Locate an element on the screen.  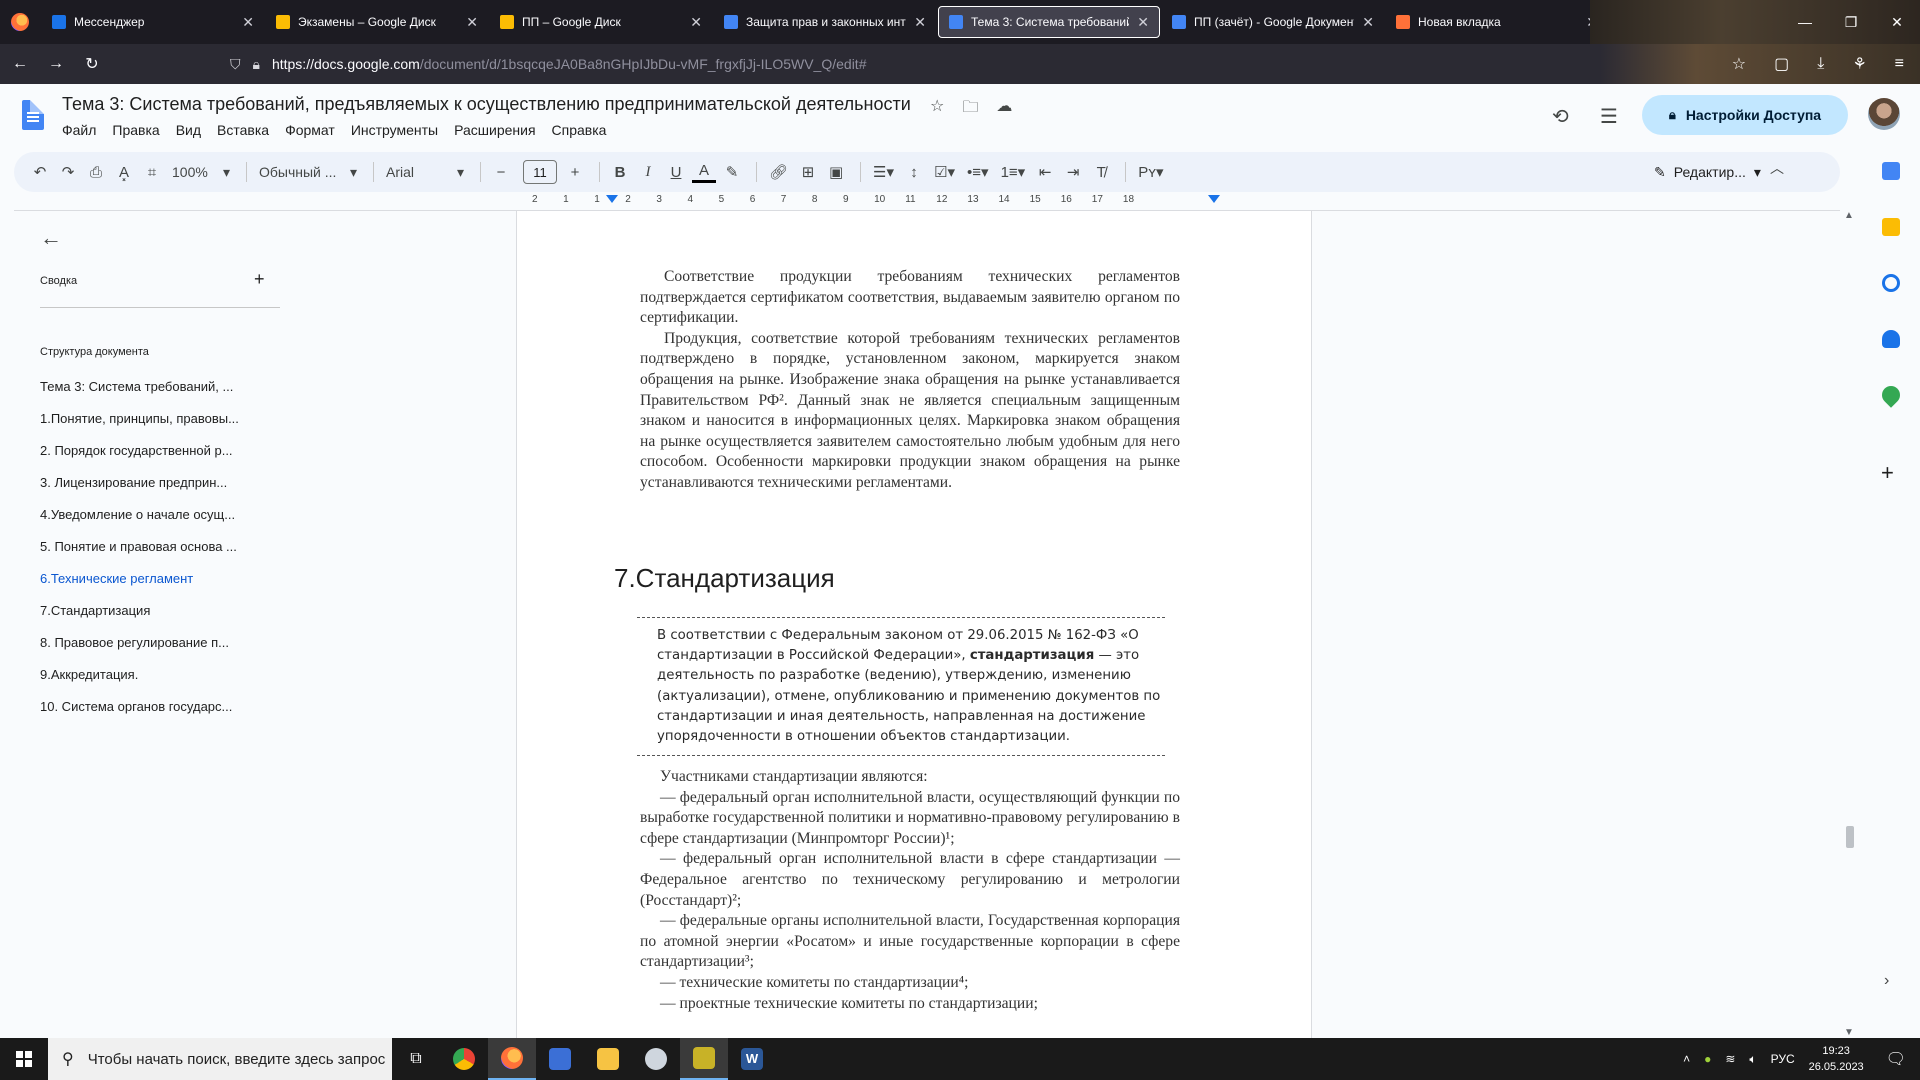
scrollbar-thumb is located at coordinates (1850, 837).